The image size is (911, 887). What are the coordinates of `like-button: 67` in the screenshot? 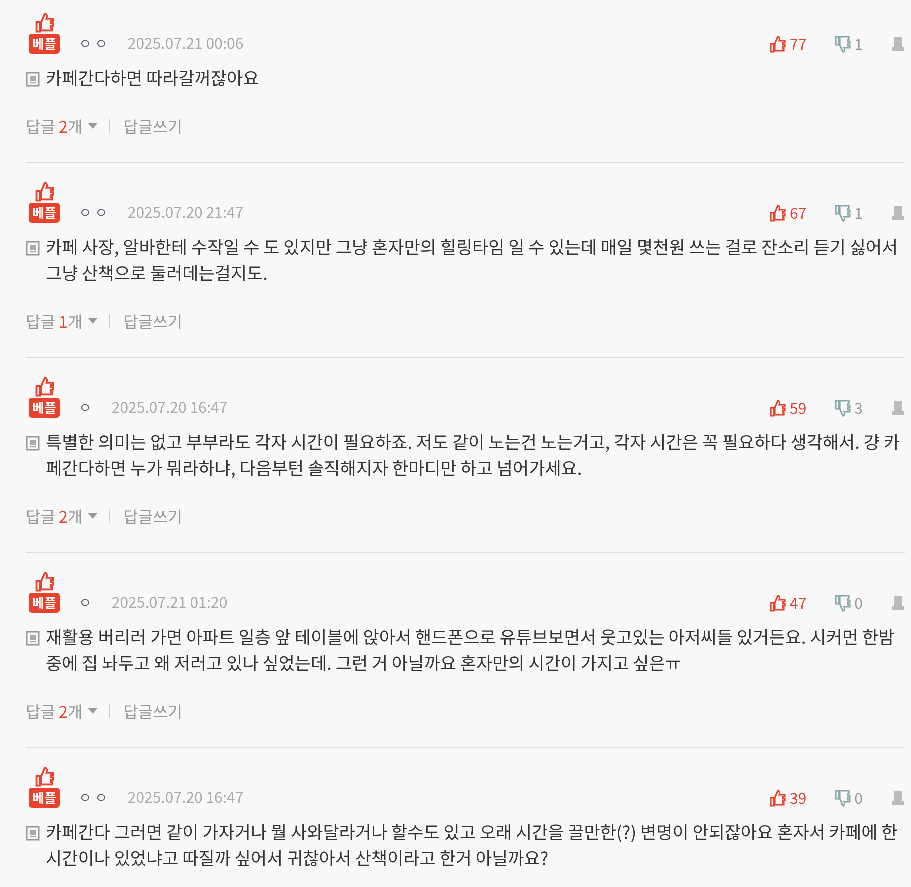 It's located at (788, 213).